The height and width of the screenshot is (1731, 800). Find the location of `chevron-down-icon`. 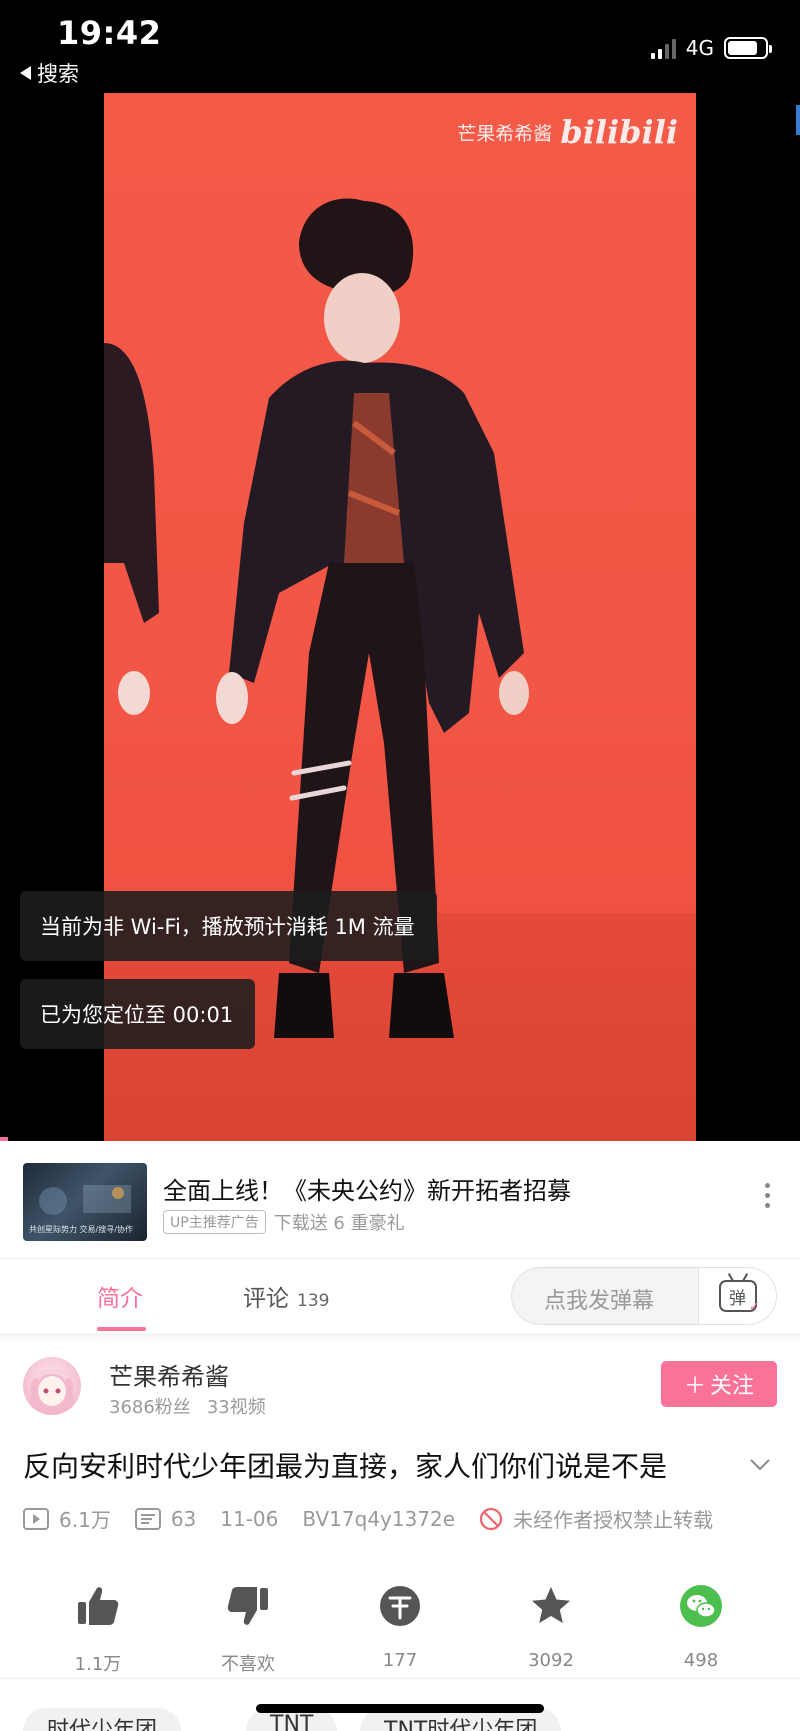

chevron-down-icon is located at coordinates (760, 1464).